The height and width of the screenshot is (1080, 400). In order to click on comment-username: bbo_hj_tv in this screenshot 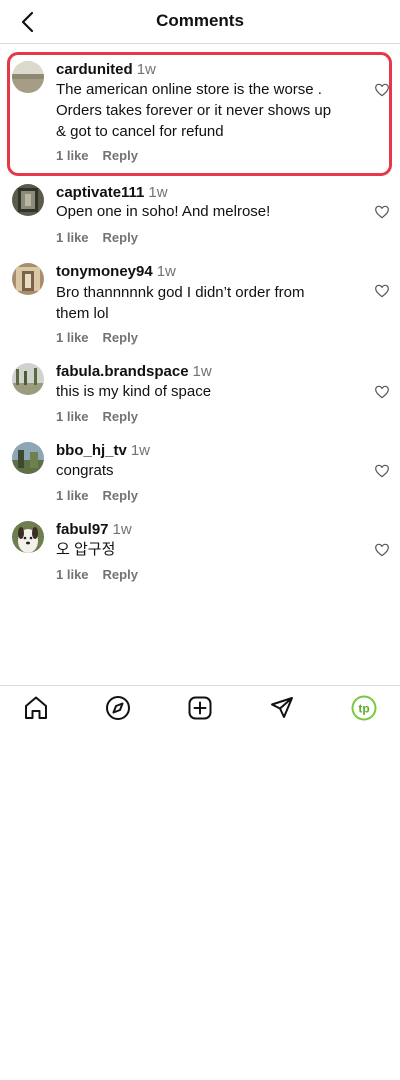, I will do `click(91, 450)`.